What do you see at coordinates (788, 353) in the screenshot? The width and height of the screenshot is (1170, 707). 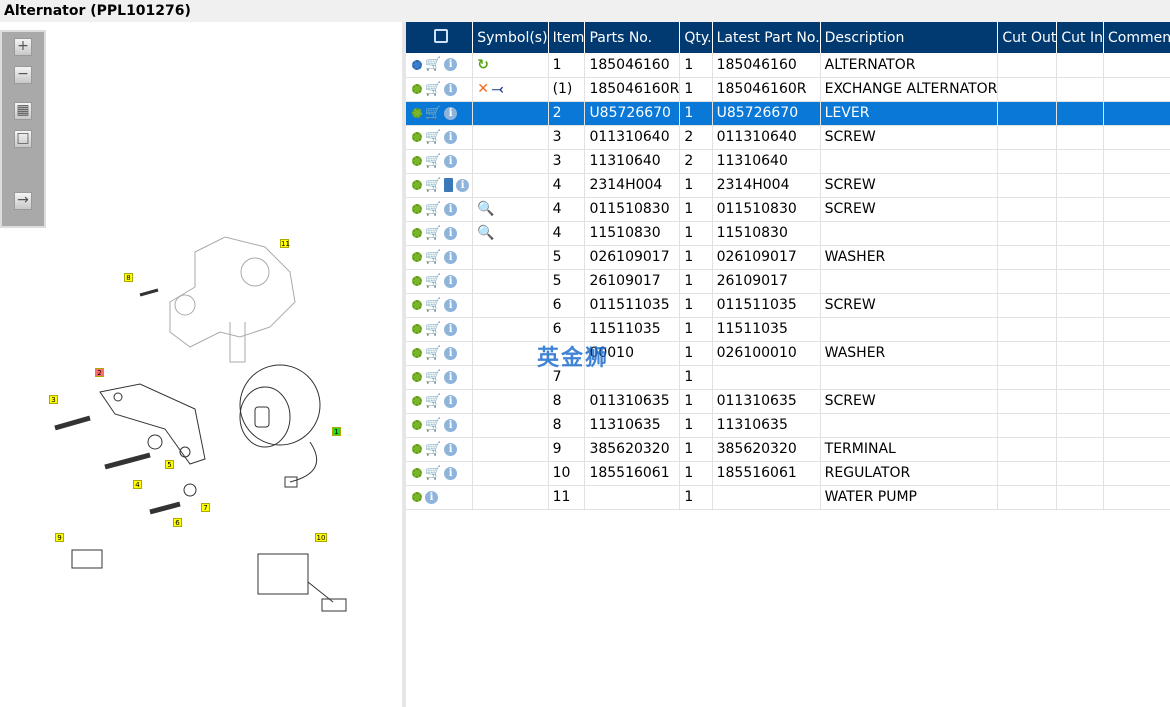 I see `table-row: 🛒 i 00010 1 026100010 WASHER` at bounding box center [788, 353].